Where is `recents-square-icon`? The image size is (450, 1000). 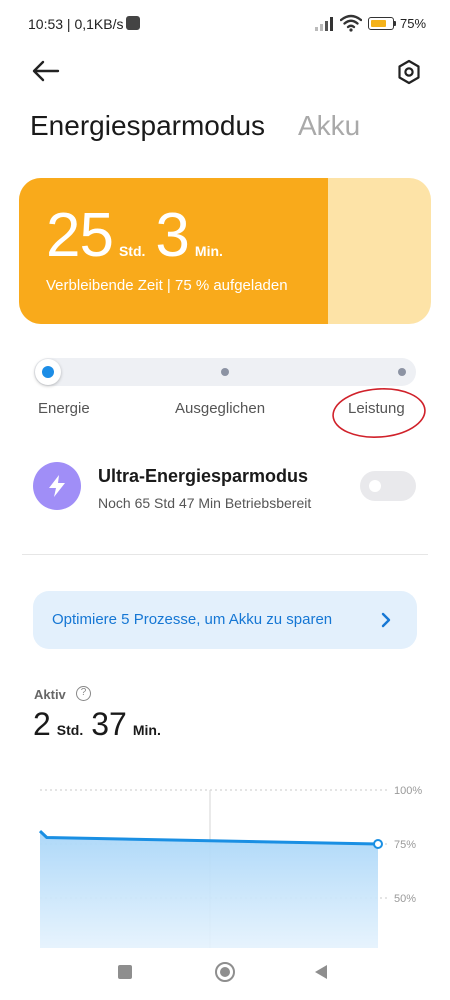 recents-square-icon is located at coordinates (125, 972).